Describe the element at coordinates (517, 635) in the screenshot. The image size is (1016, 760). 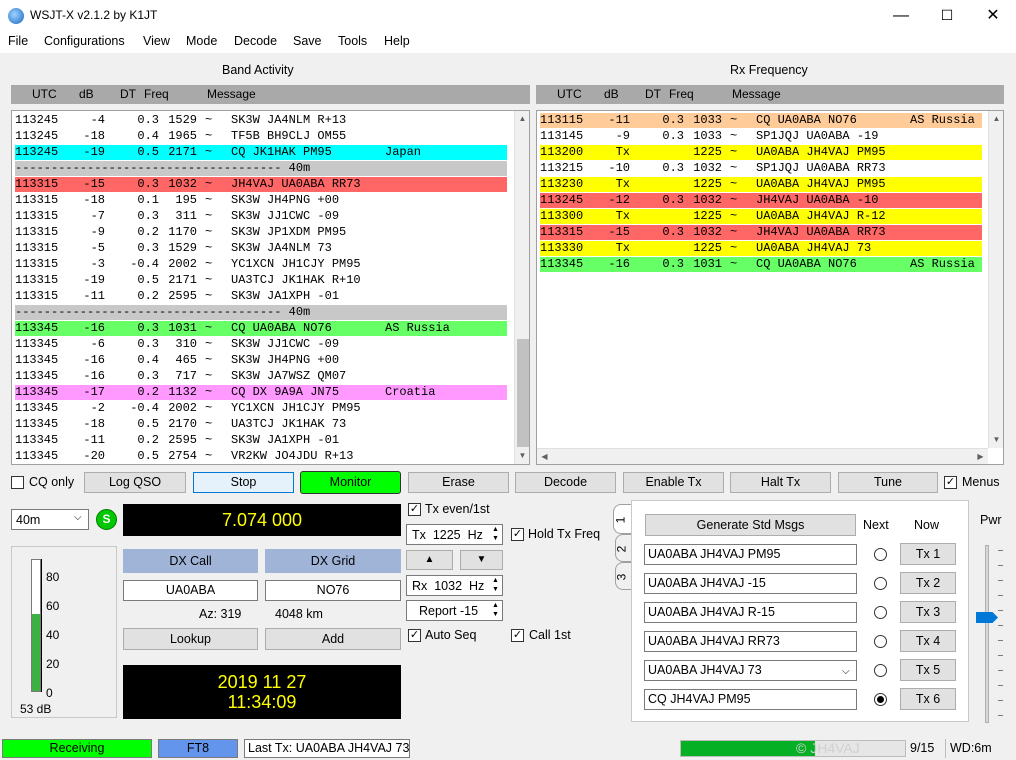
I see `call-1st-checkbox: ✓` at that location.